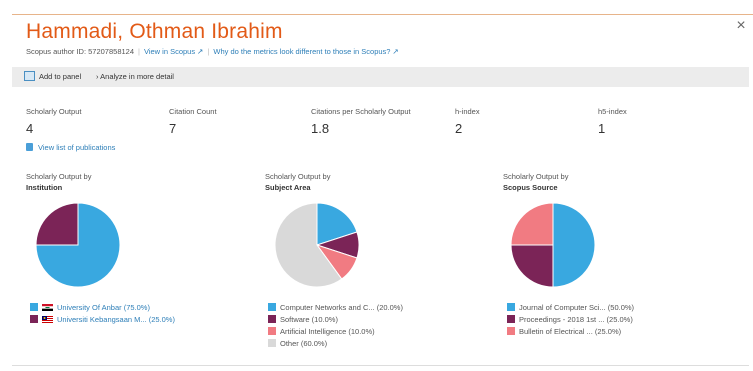 This screenshot has width=753, height=371. Describe the element at coordinates (30, 128) in the screenshot. I see `metric-value: 4` at that location.